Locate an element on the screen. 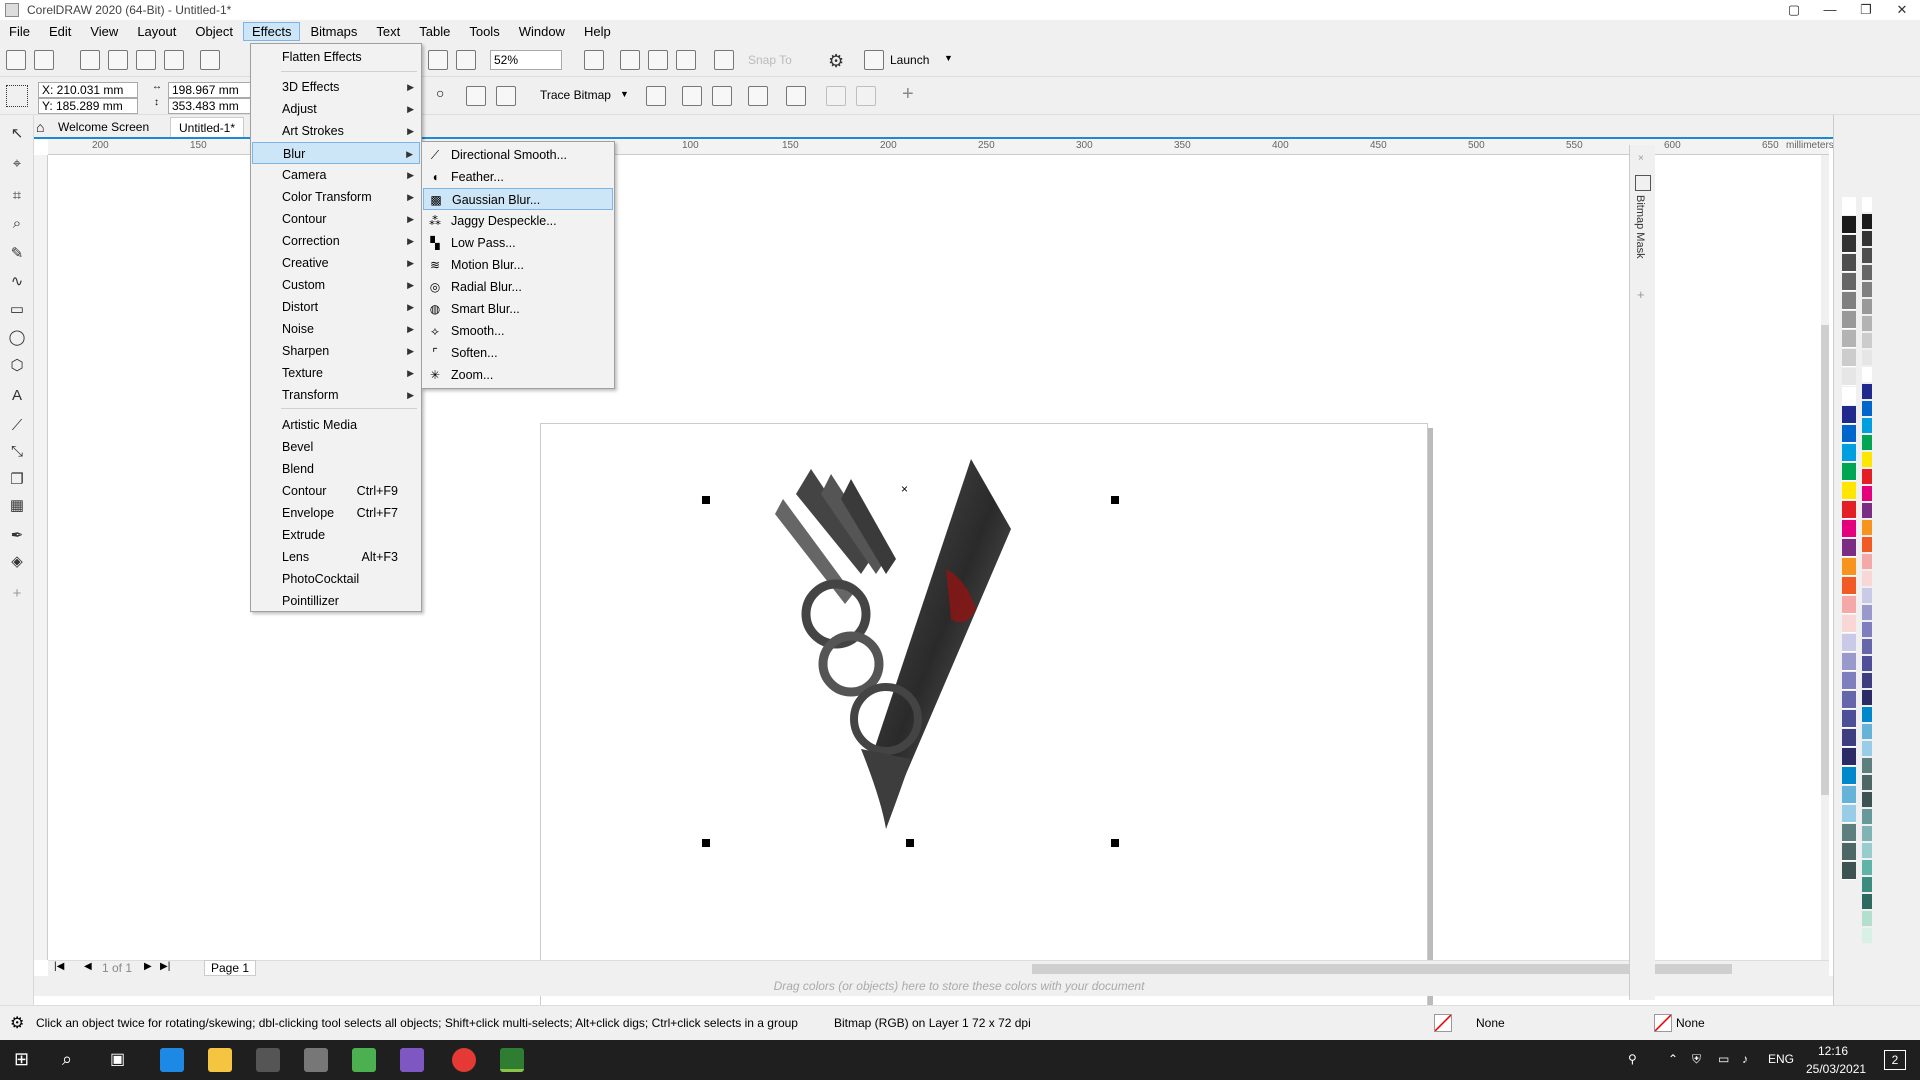  maximize-button: ❐ is located at coordinates (1866, 10).